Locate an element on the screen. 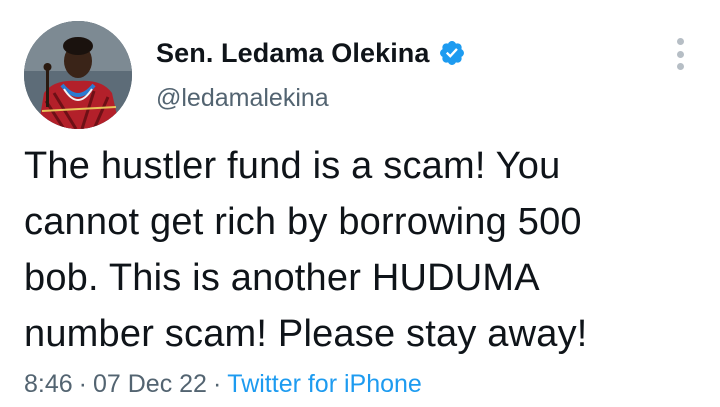 The height and width of the screenshot is (407, 720). tweet-source-link: Twitter for iPhone is located at coordinates (324, 384).